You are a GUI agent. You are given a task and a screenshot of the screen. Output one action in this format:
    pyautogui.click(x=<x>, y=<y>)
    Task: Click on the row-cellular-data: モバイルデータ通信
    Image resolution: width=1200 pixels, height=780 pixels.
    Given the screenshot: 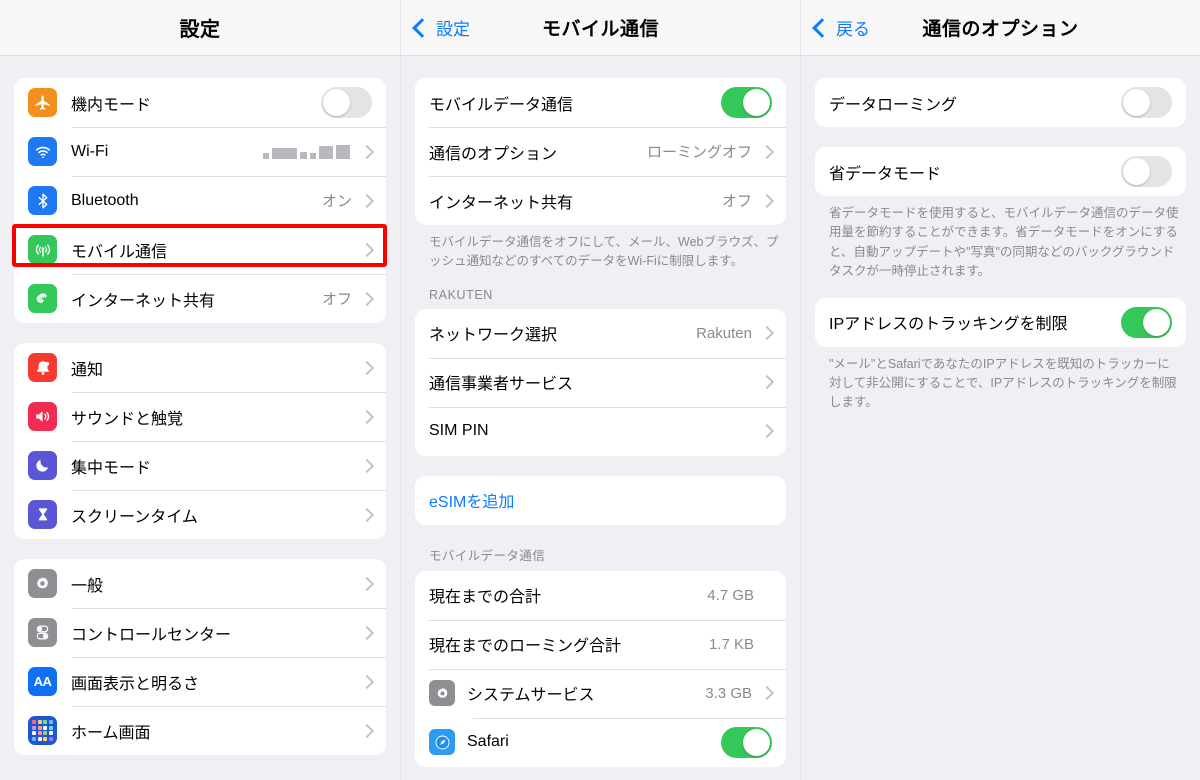 What is the action you would take?
    pyautogui.click(x=600, y=102)
    